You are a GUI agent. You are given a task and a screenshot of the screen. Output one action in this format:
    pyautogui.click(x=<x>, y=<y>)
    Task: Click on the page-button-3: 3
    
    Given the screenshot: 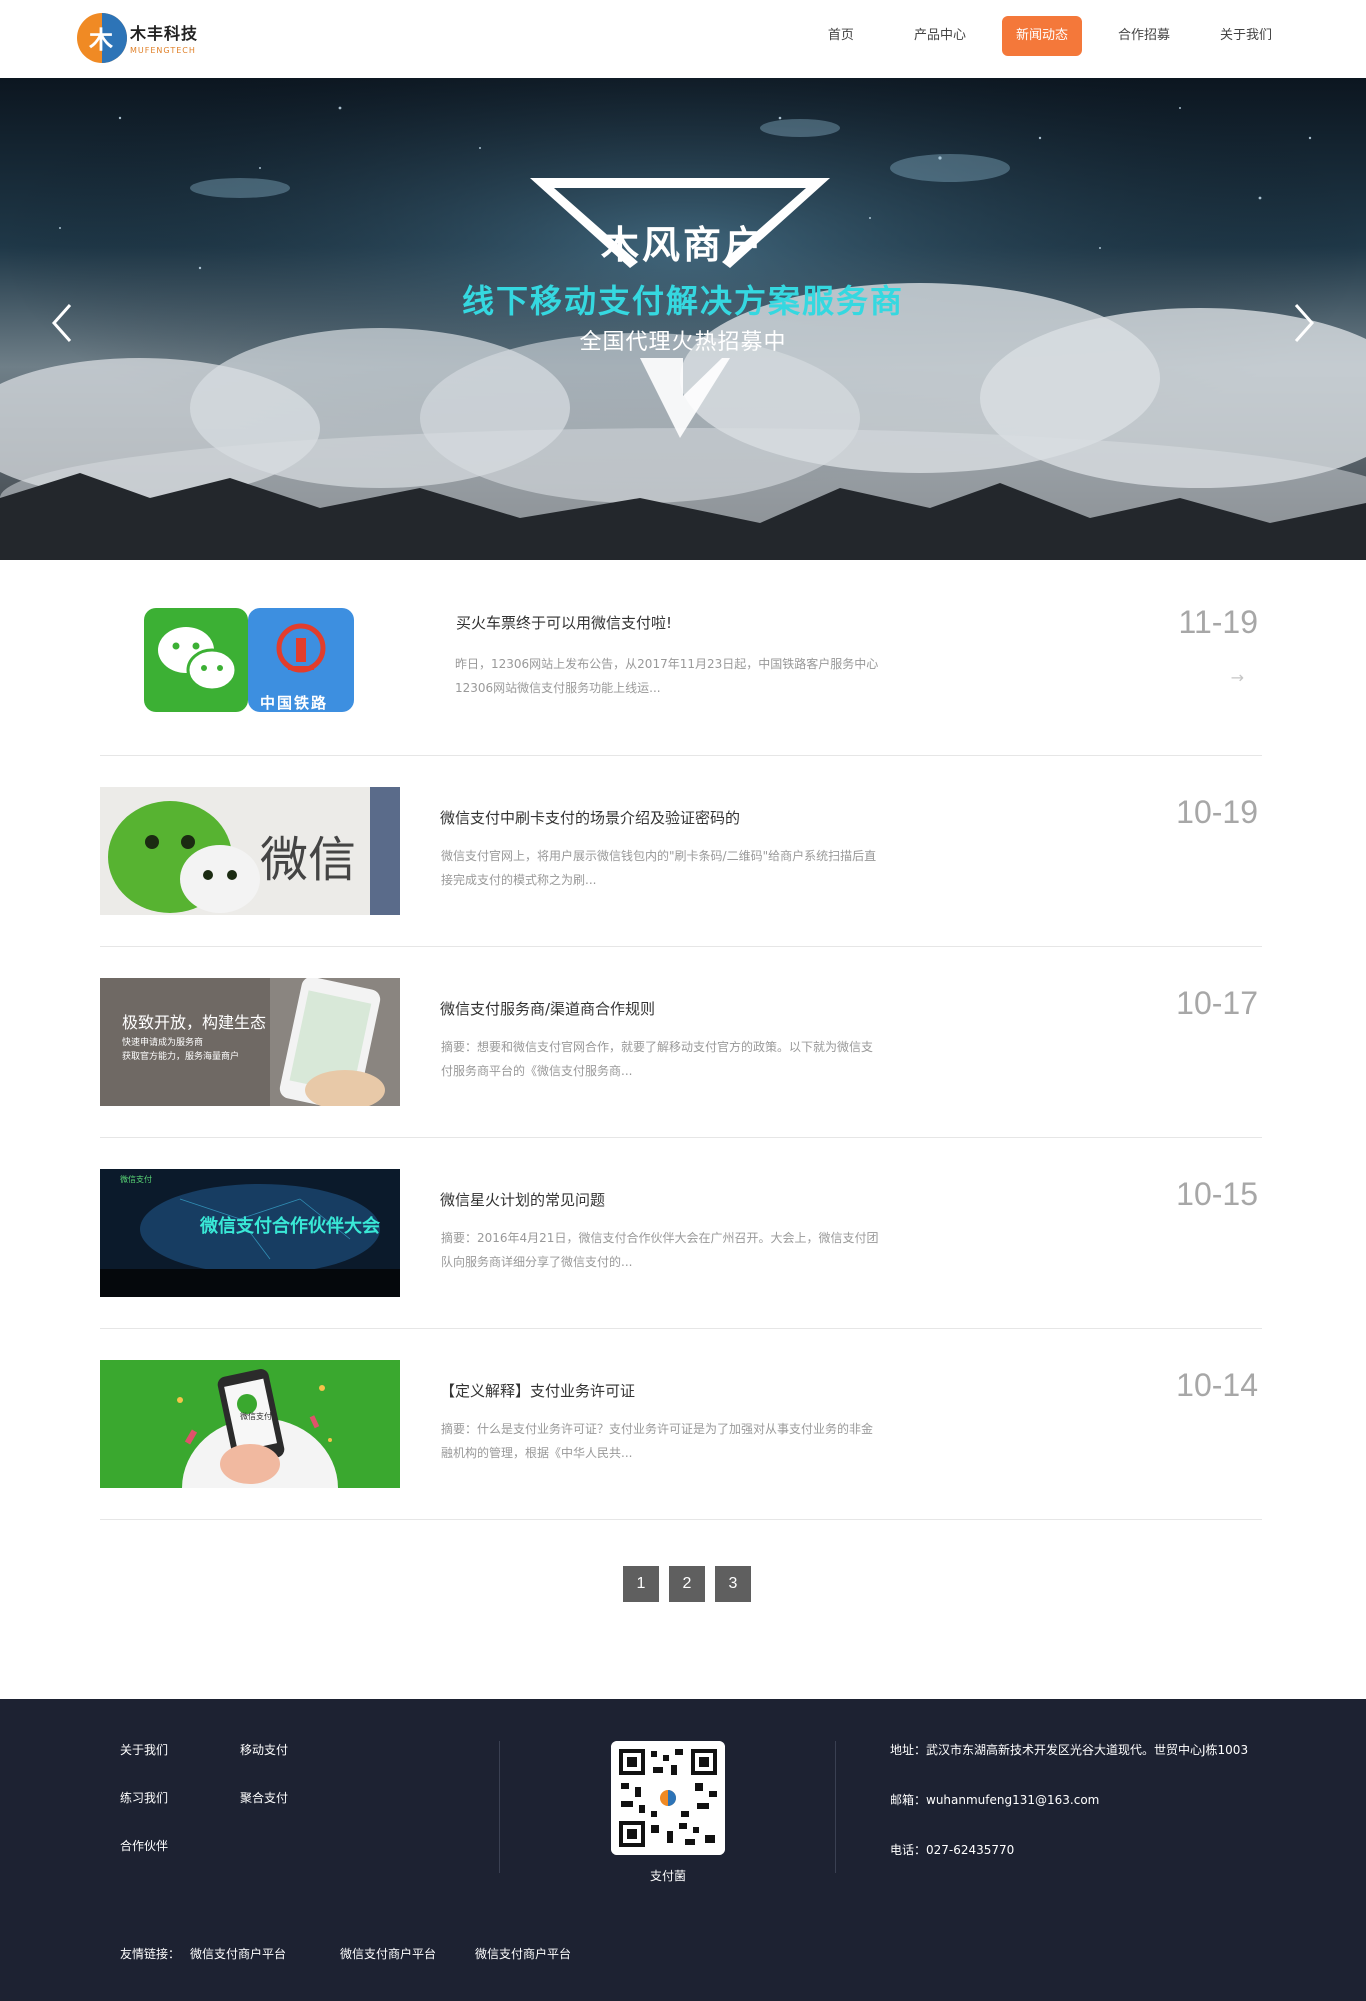 What is the action you would take?
    pyautogui.click(x=733, y=1584)
    